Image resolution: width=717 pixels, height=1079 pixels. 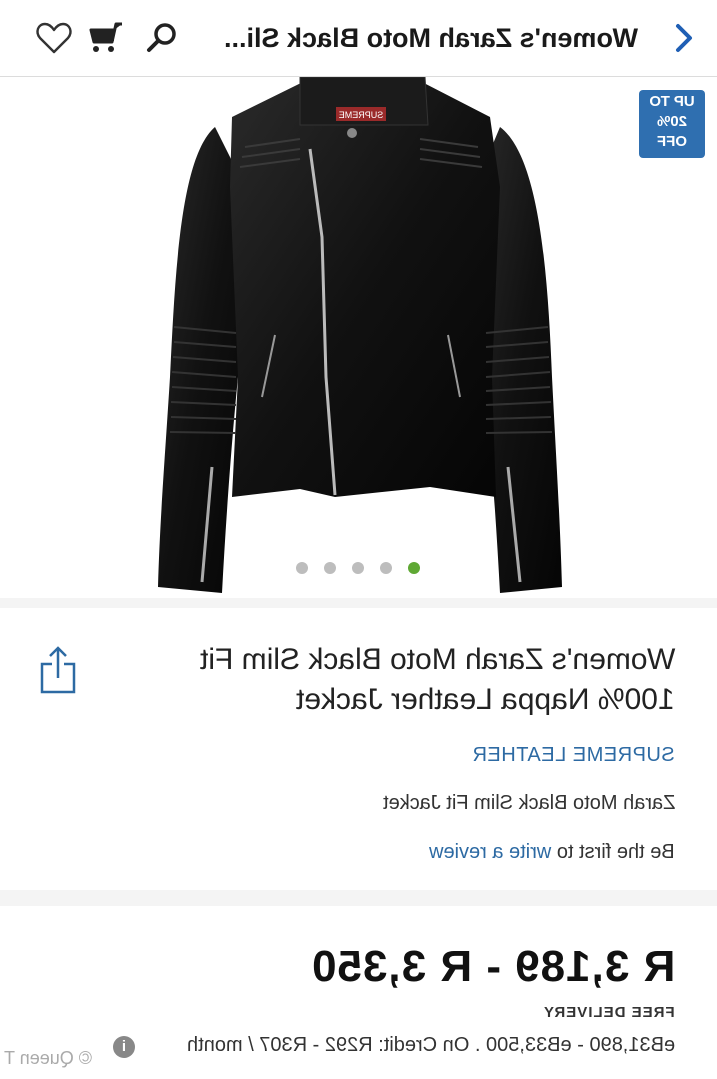 I want to click on svg-text: SUPREME, so click(x=361, y=115).